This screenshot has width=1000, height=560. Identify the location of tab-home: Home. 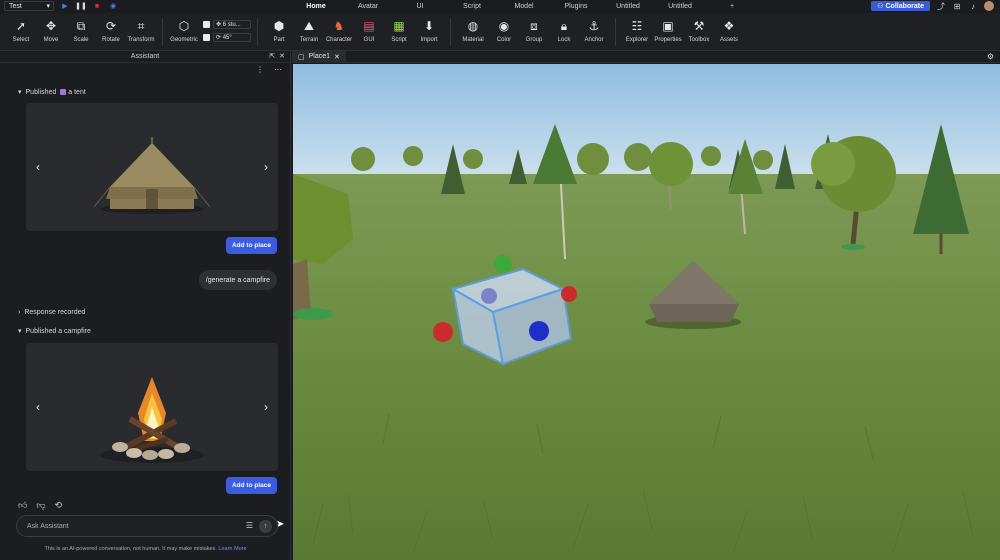
(316, 6).